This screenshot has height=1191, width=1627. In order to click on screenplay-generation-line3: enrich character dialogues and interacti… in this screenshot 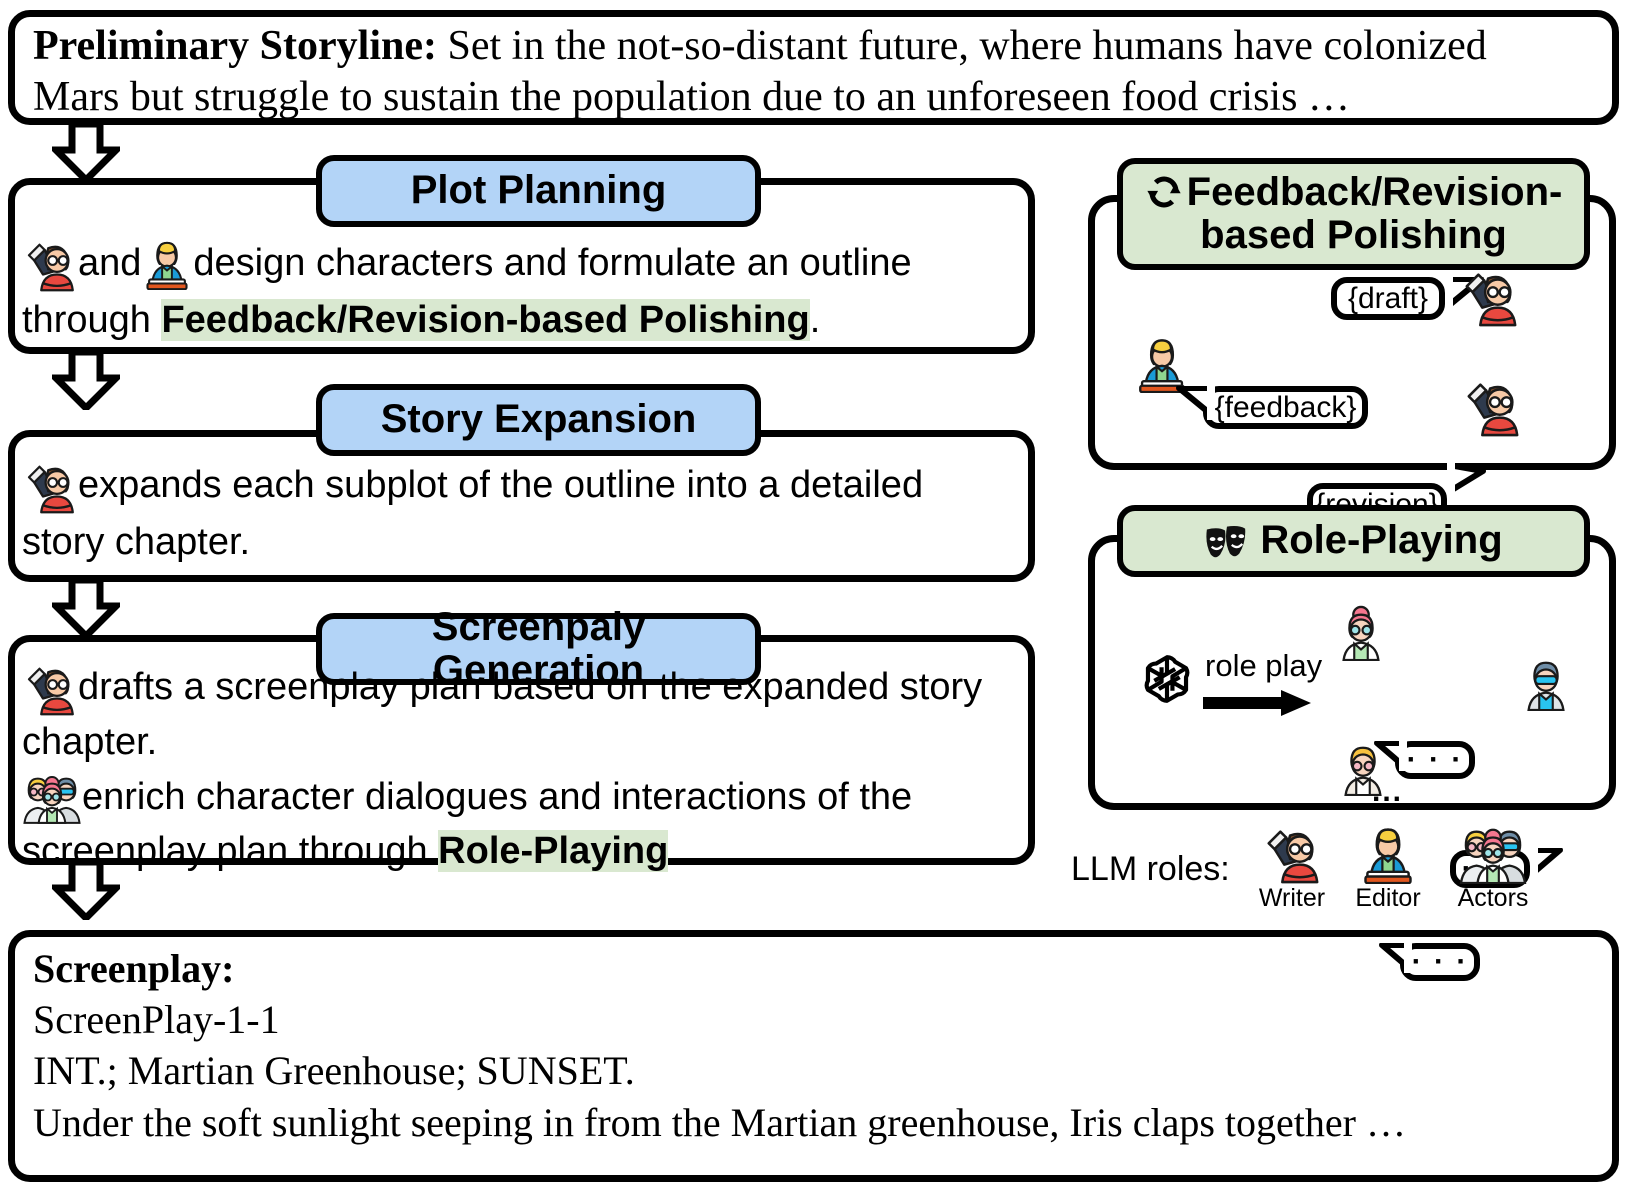, I will do `click(497, 796)`.